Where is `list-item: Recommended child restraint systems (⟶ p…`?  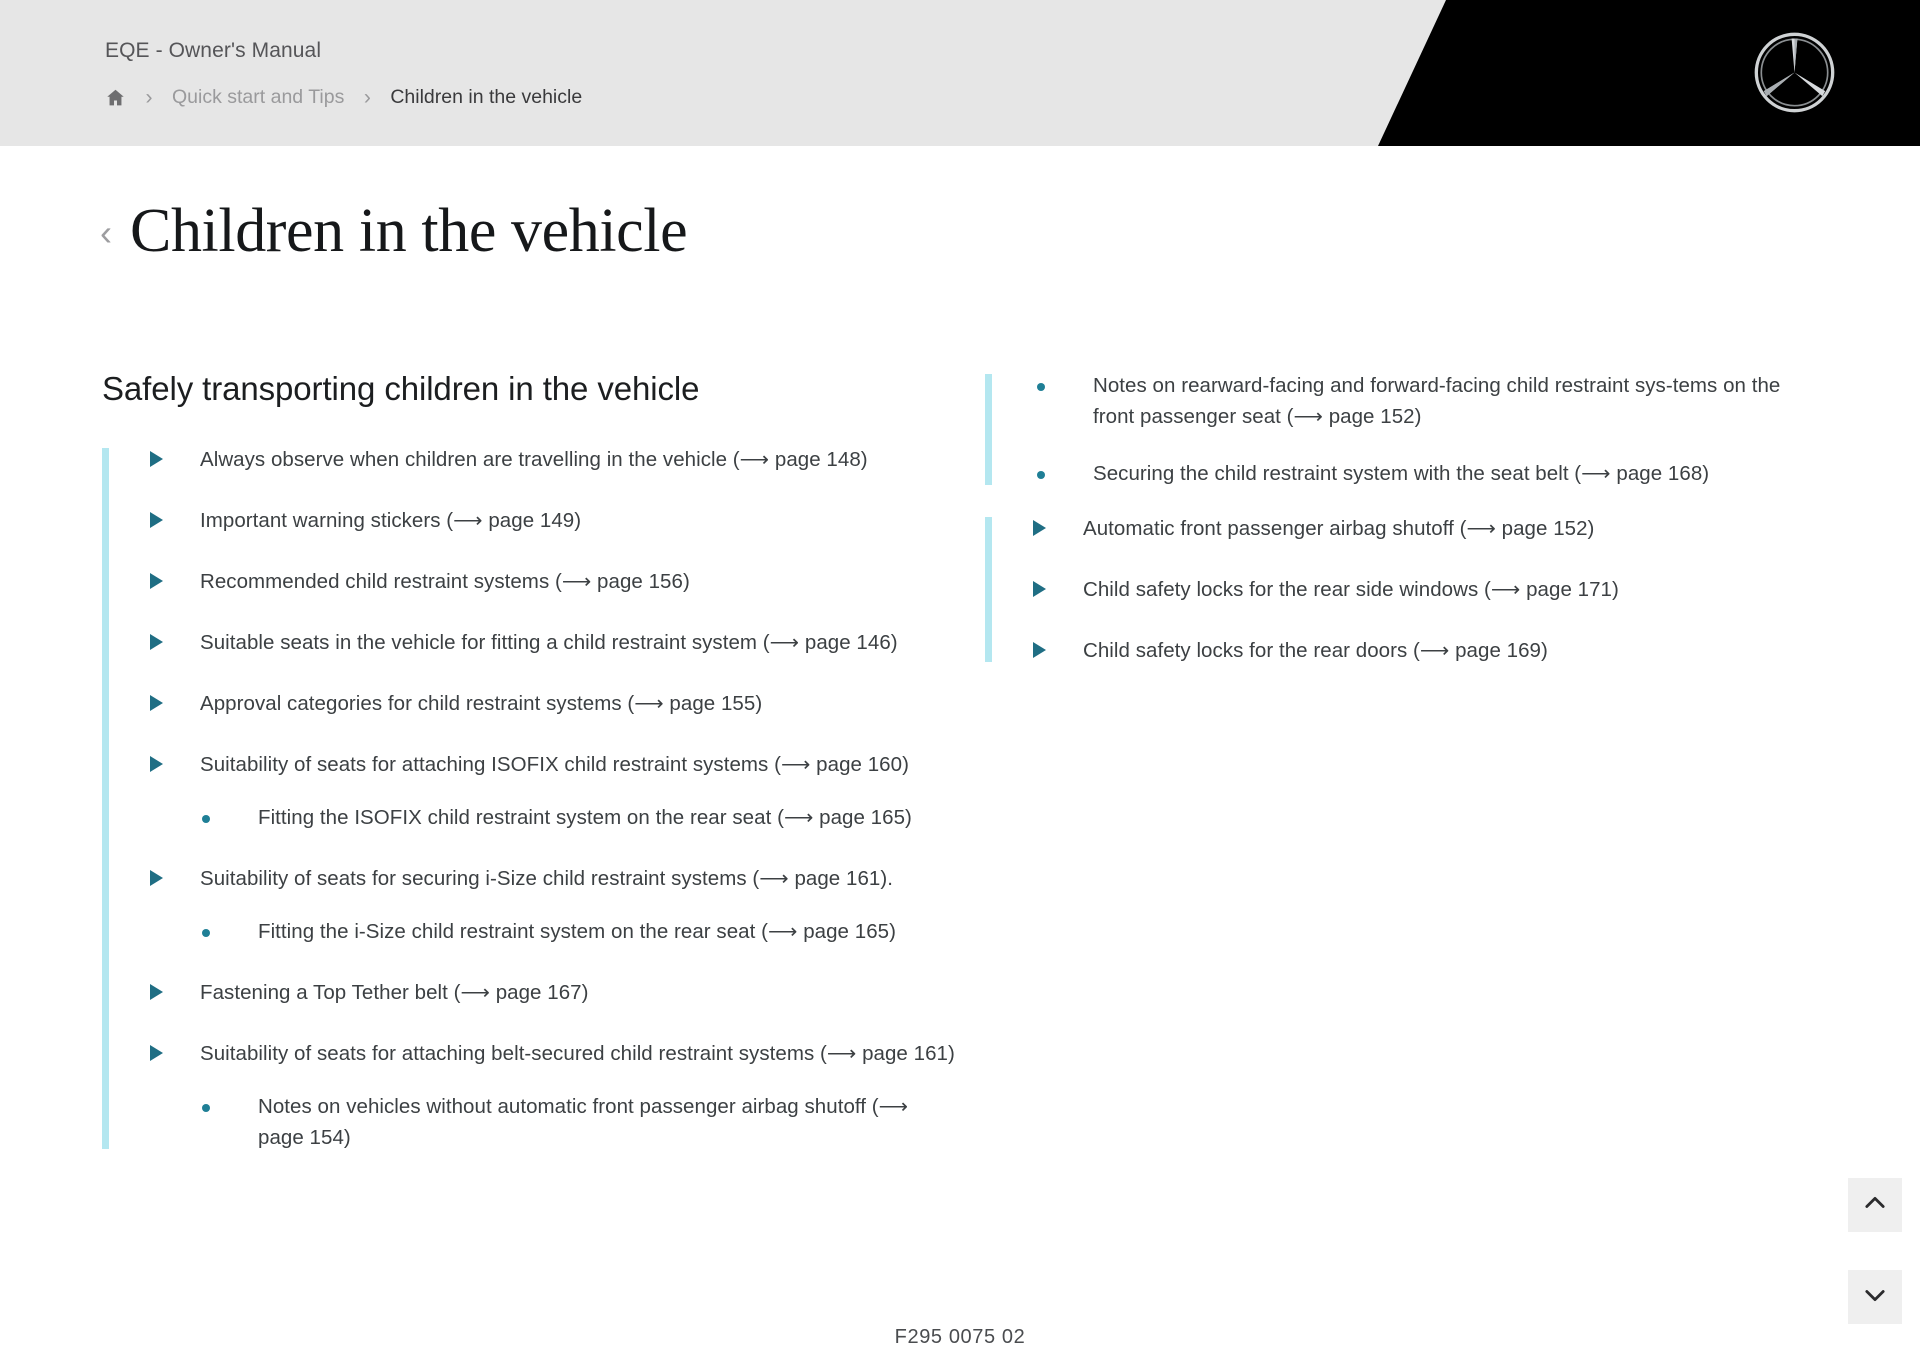 list-item: Recommended child restraint systems (⟶ p… is located at coordinates (556, 581).